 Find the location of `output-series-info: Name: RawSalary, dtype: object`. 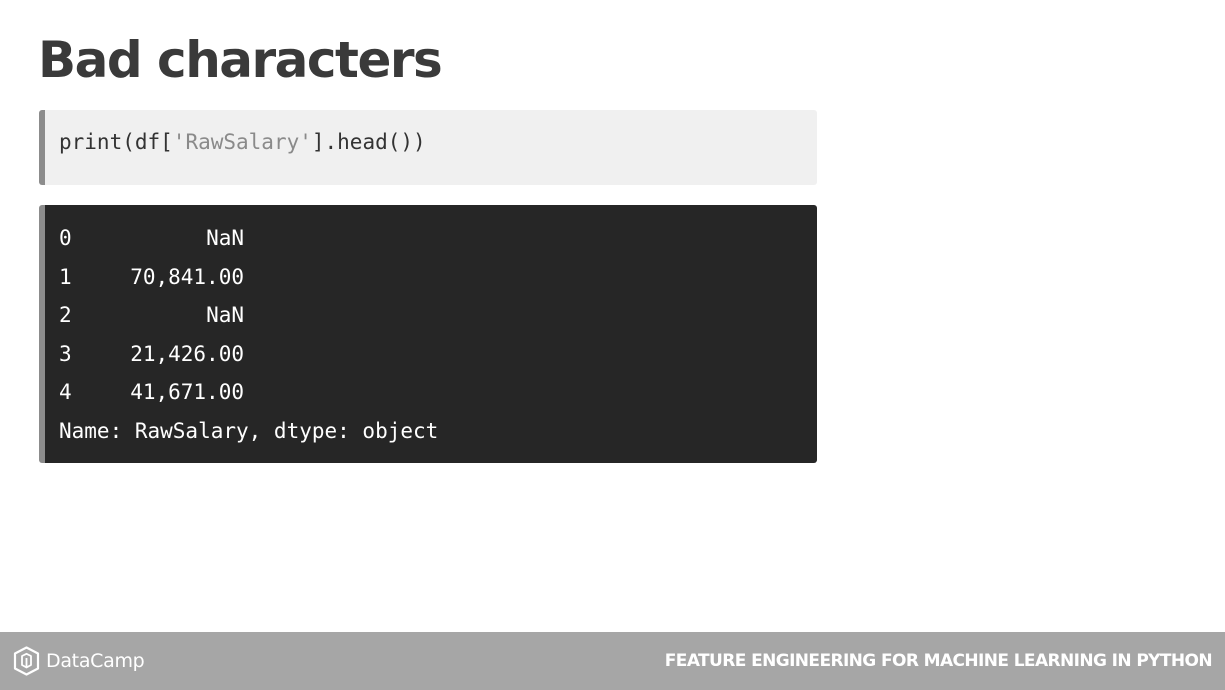

output-series-info: Name: RawSalary, dtype: object is located at coordinates (249, 430).